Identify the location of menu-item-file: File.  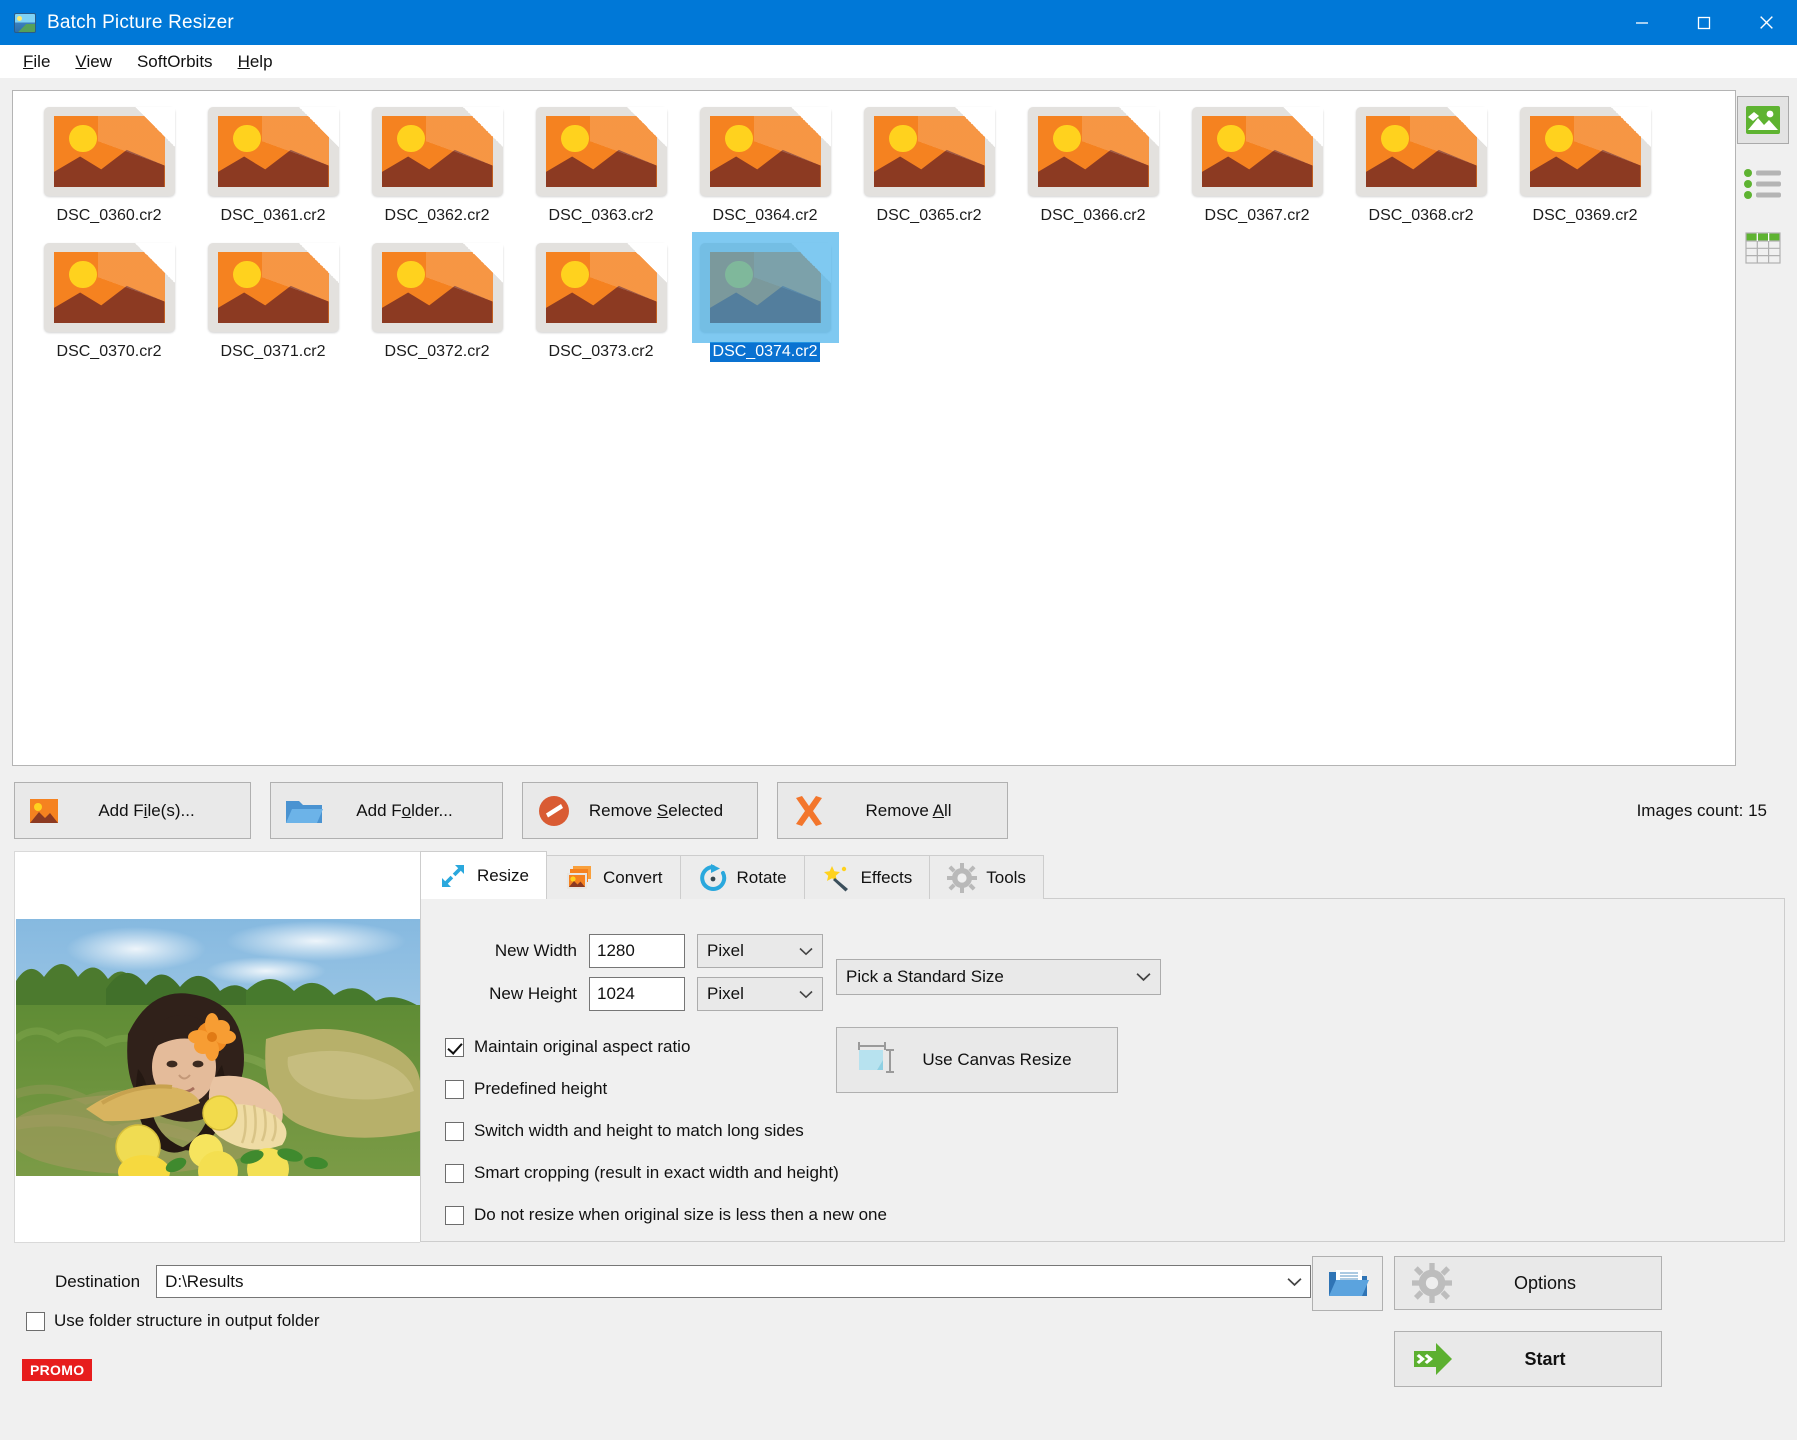
(36, 62).